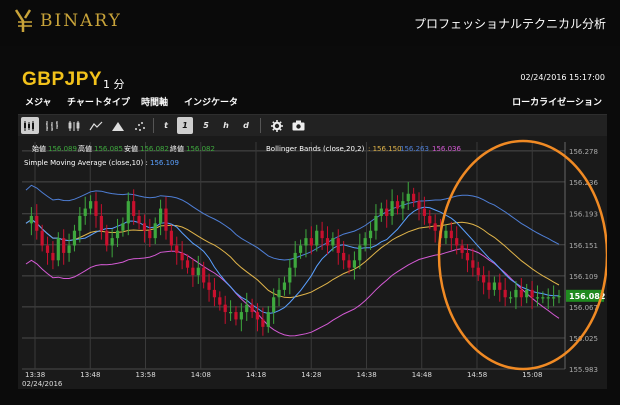  I want to click on menu-measure: メジャ, so click(38, 101).